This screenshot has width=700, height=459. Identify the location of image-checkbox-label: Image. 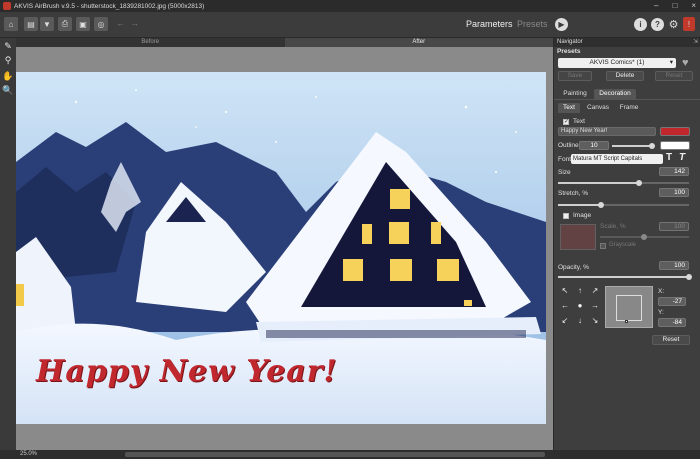
(582, 215).